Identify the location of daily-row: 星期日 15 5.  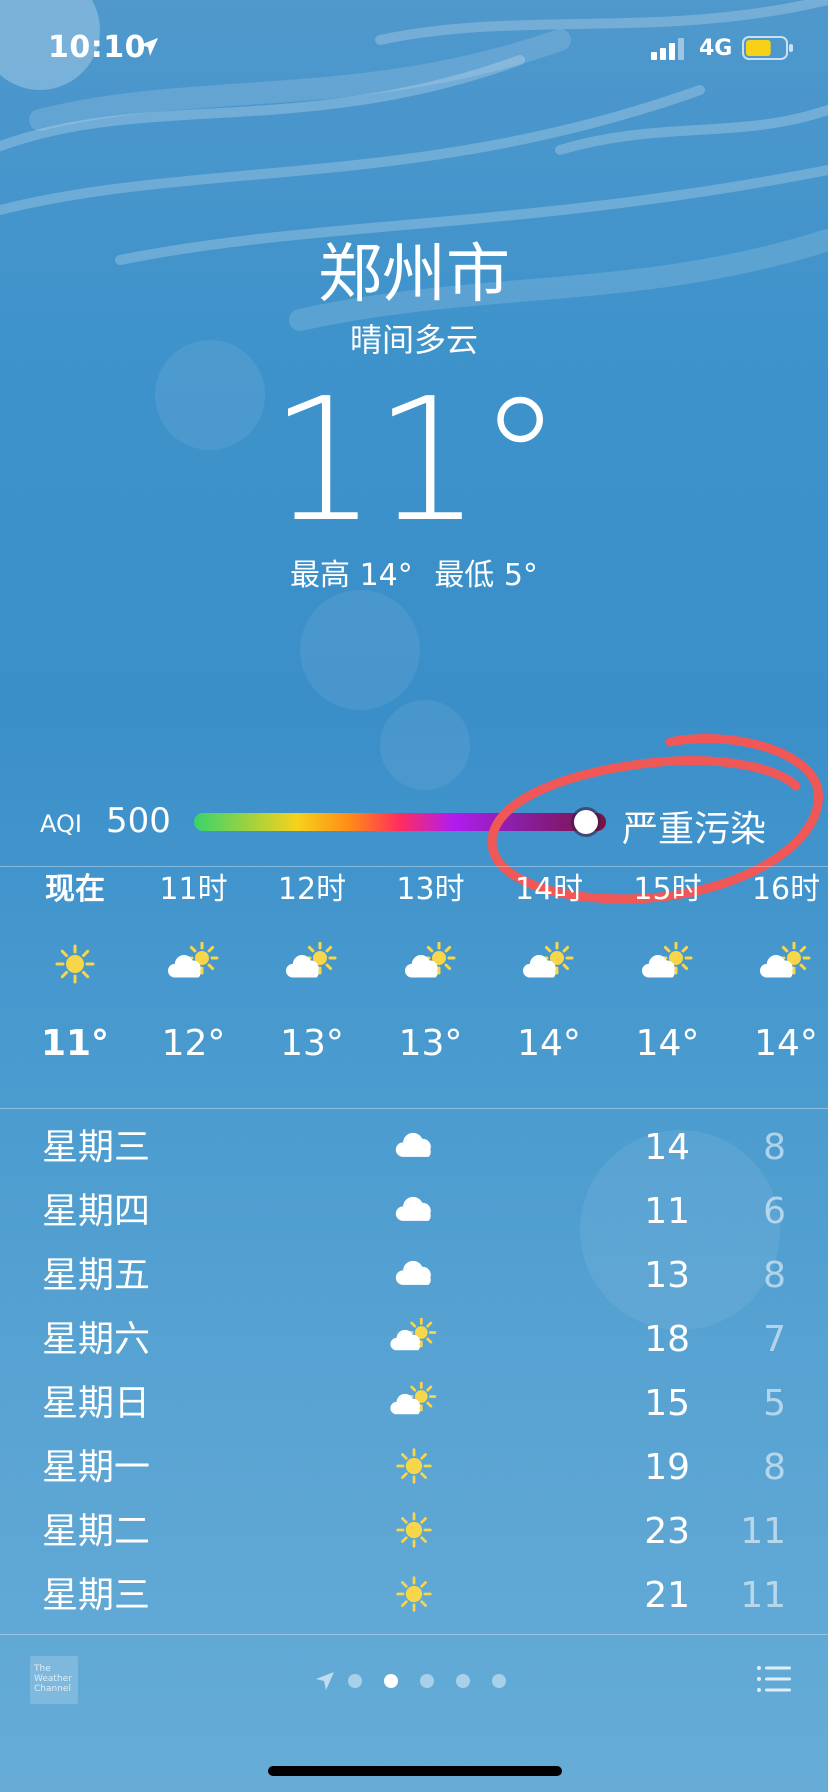
(414, 1404).